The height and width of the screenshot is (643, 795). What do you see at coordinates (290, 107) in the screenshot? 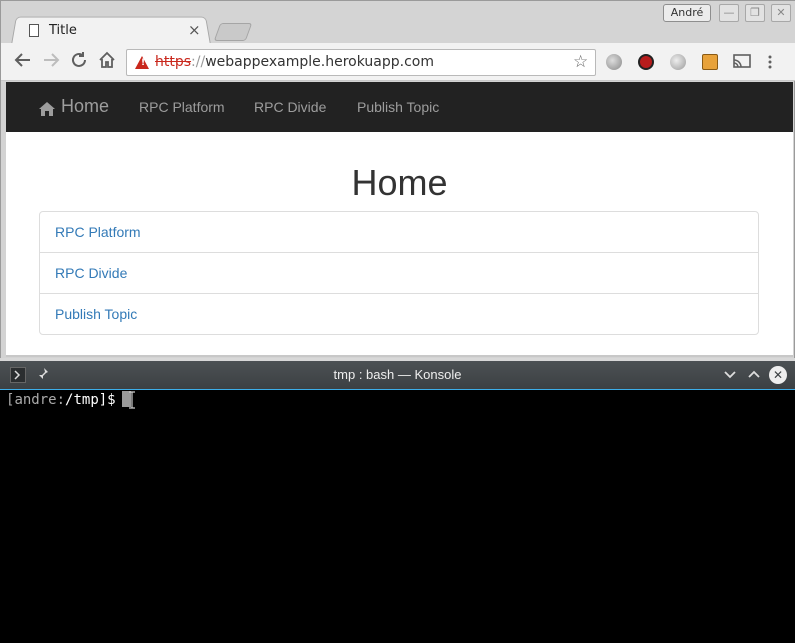
I see `nav-link-rpc-divide: RPC Divide` at bounding box center [290, 107].